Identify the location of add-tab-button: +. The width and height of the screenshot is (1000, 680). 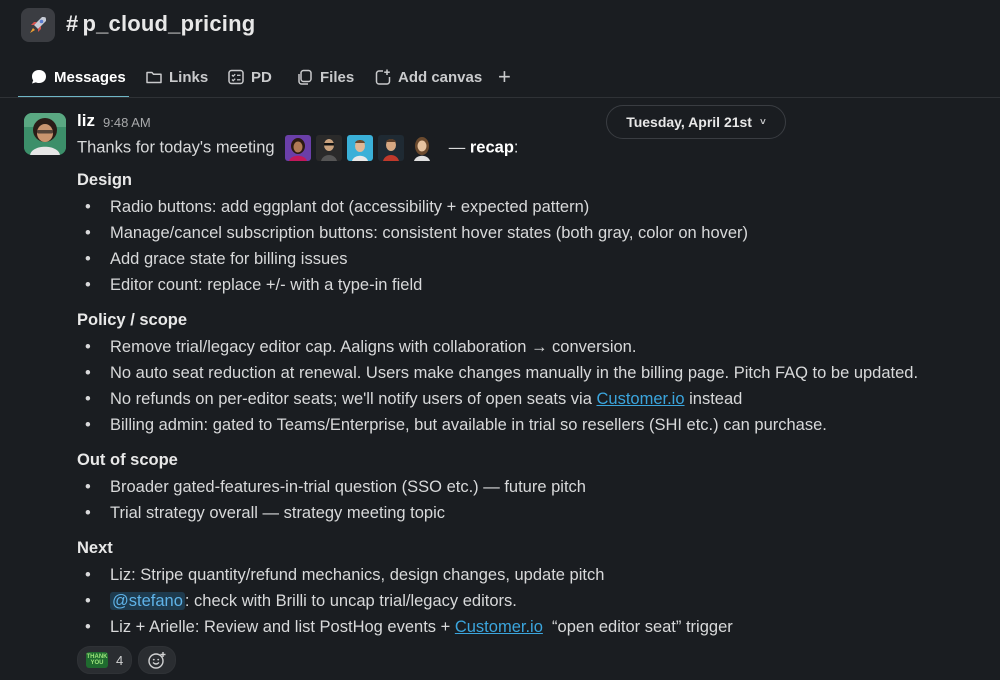
(504, 77).